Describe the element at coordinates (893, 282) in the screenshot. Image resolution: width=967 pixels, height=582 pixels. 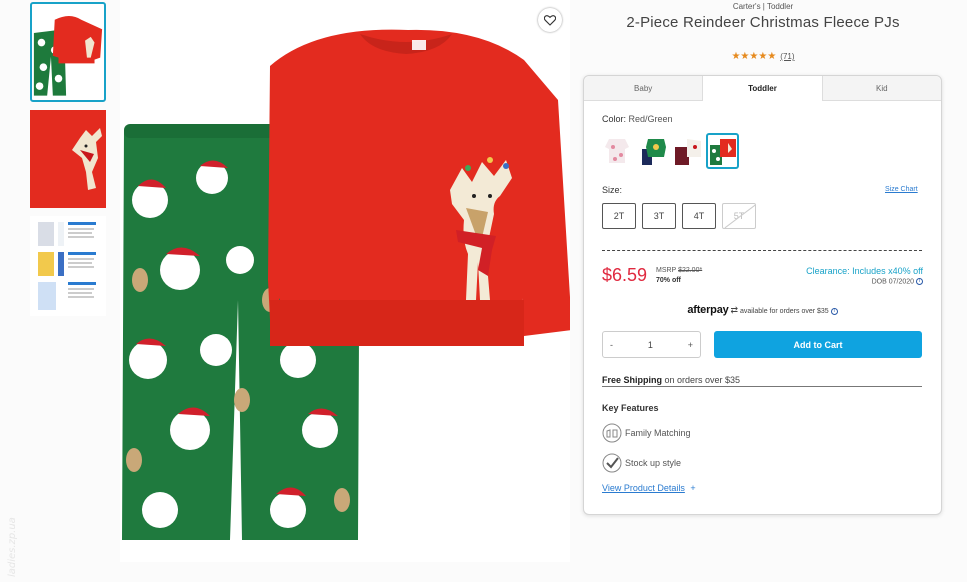
I see `dob-value: DOB 07/2020` at that location.